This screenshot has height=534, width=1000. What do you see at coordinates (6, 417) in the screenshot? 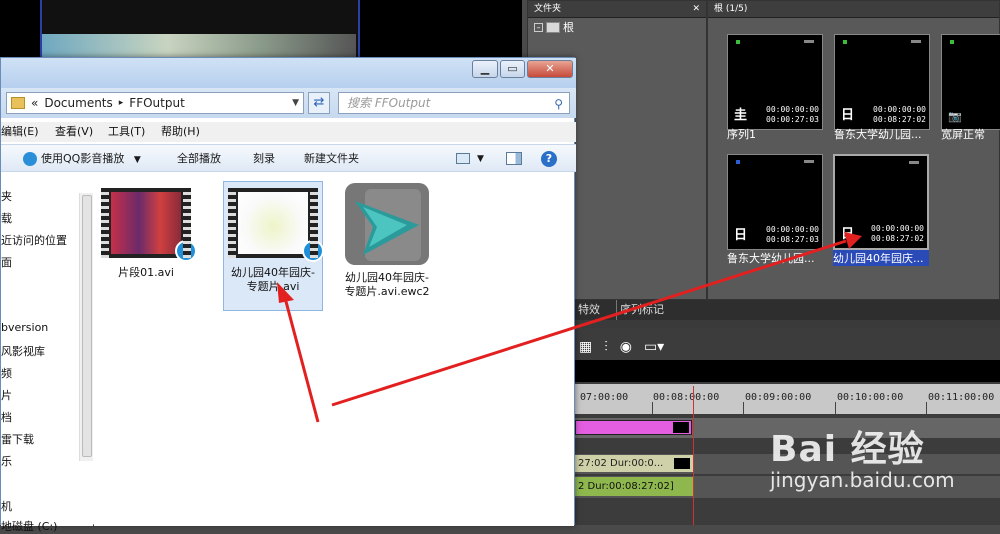
I see `nav-item: 档` at bounding box center [6, 417].